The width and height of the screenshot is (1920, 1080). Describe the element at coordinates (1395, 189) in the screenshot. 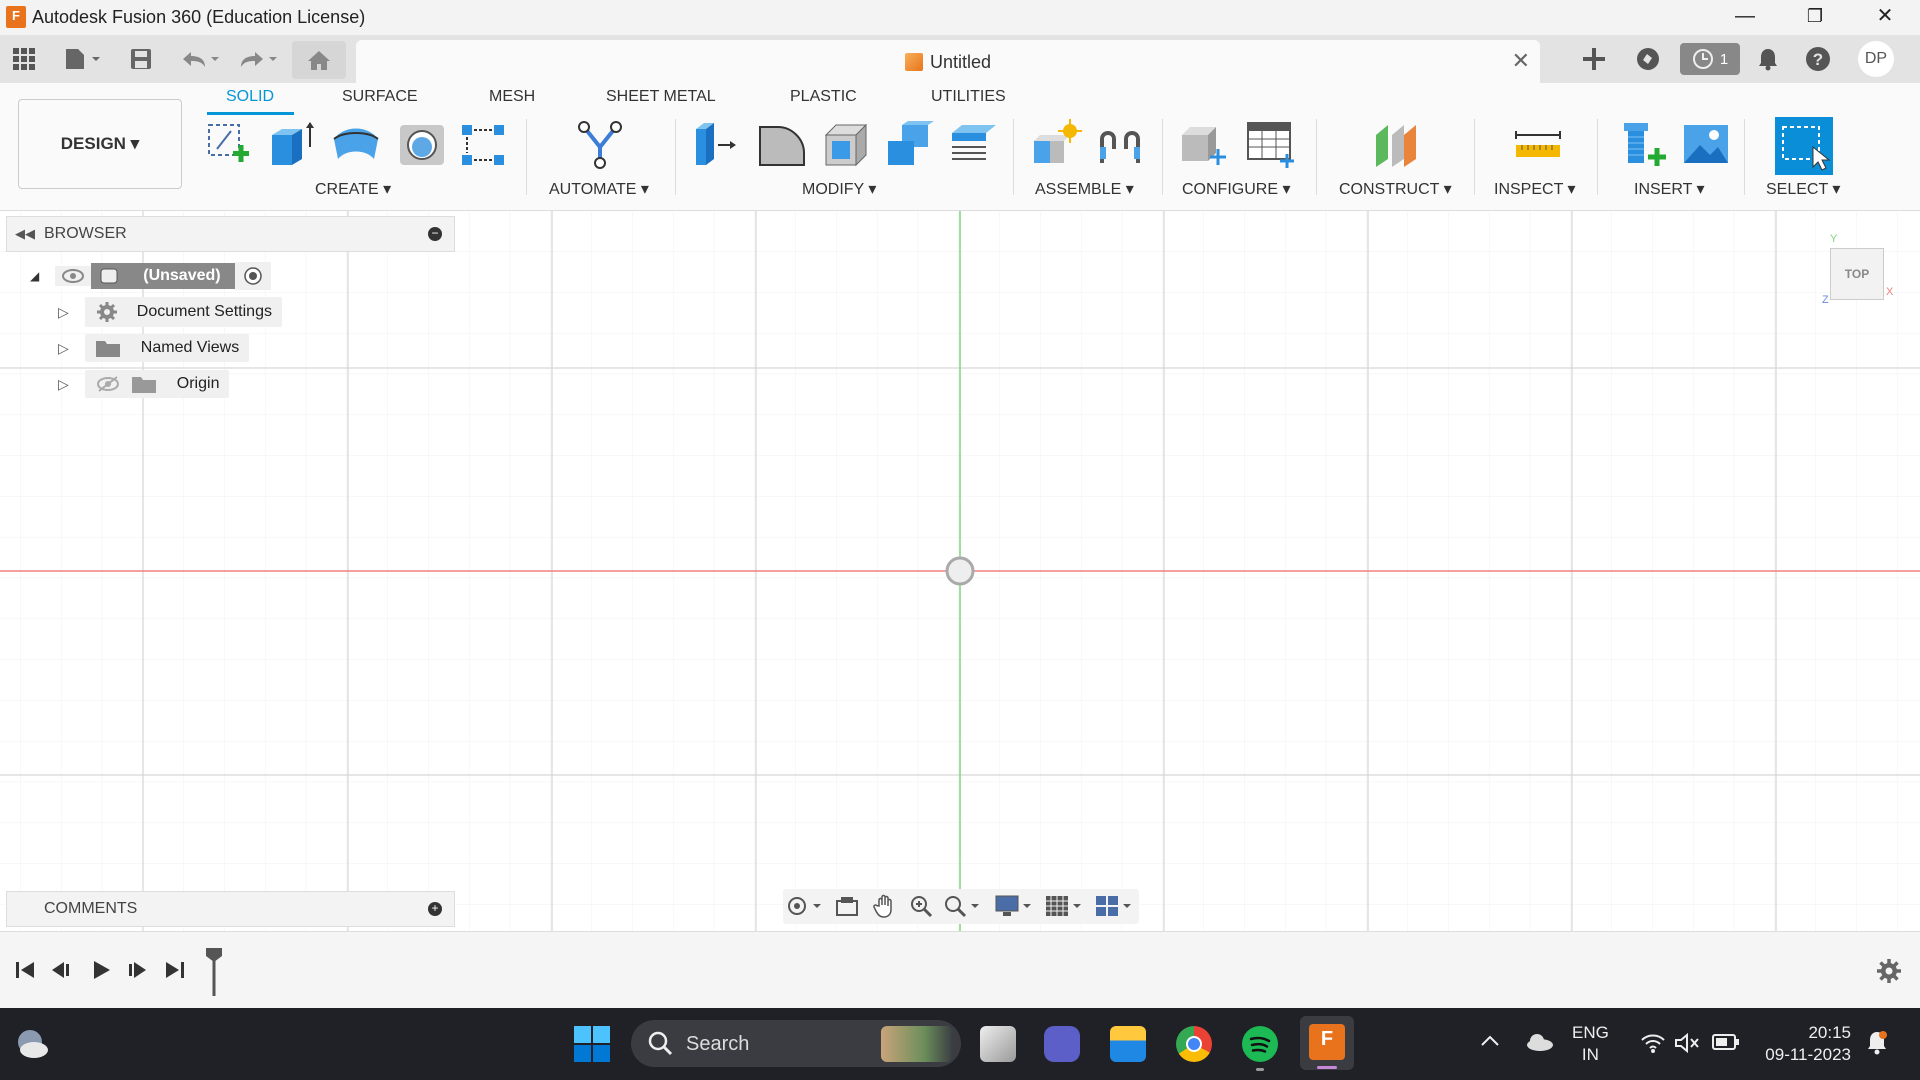

I see `group-construct: CONSTRUCT ▾` at that location.